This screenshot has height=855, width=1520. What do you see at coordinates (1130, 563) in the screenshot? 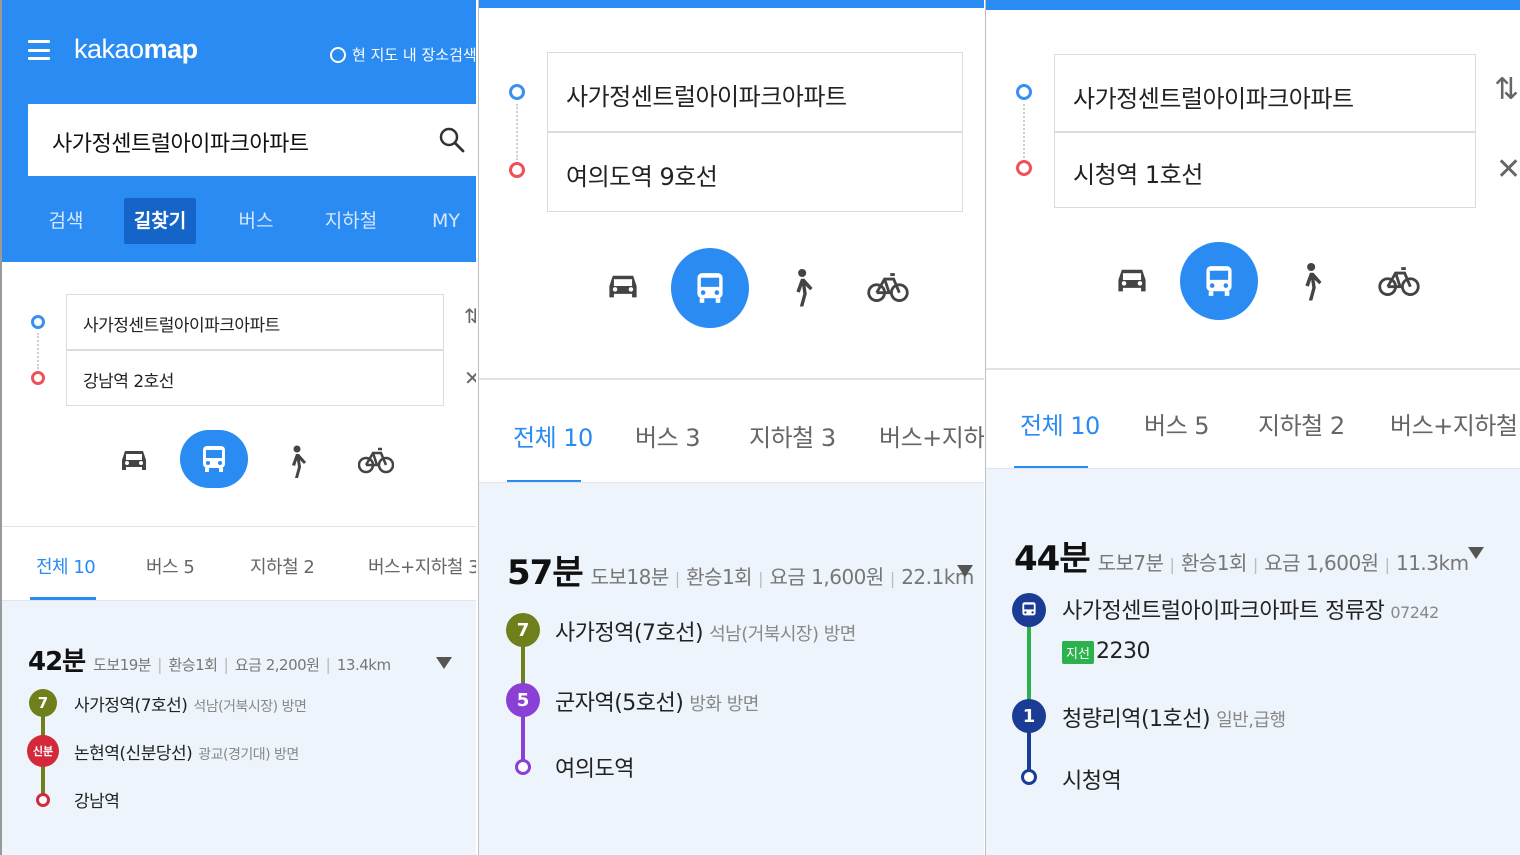
I see `route-walk: 도보7분` at bounding box center [1130, 563].